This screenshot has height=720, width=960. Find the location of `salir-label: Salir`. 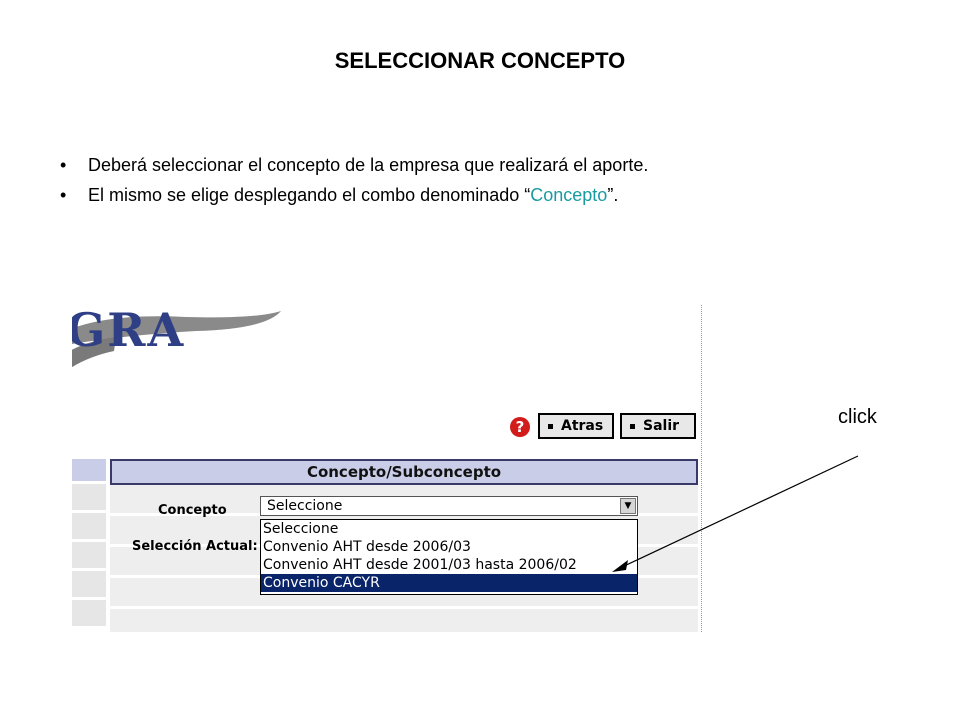

salir-label: Salir is located at coordinates (661, 426).